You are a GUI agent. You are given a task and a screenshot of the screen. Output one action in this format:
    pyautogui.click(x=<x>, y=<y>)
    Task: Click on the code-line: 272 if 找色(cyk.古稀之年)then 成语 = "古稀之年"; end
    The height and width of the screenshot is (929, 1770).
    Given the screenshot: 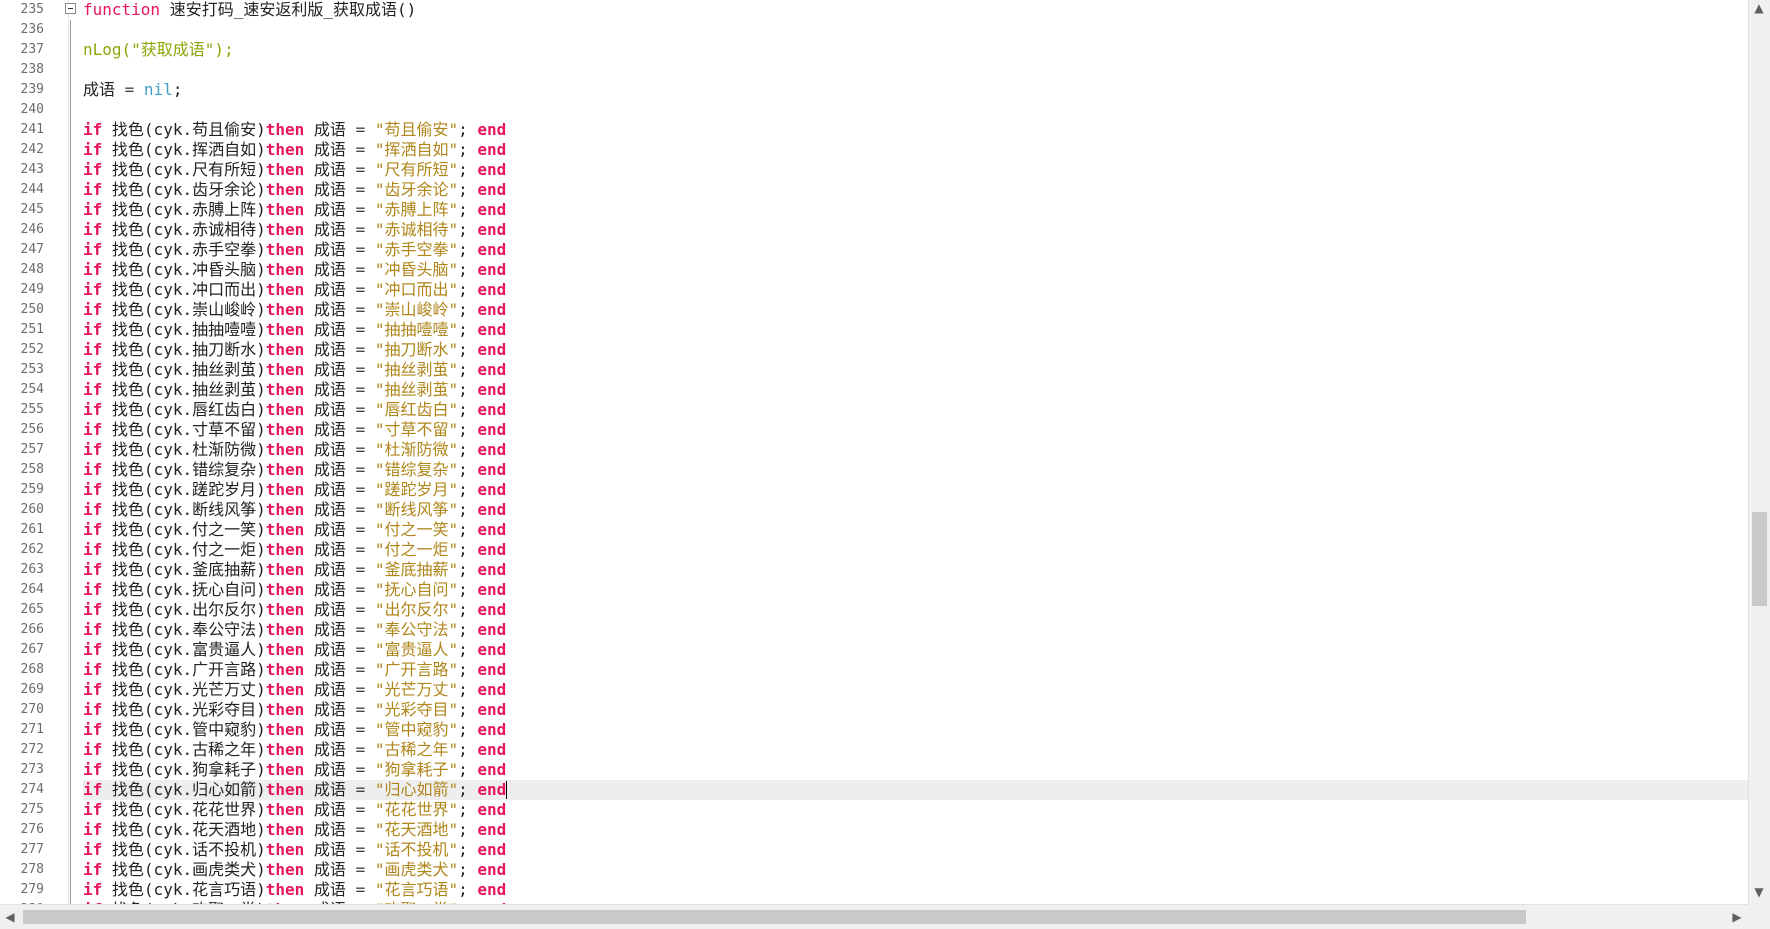 What is the action you would take?
    pyautogui.click(x=874, y=750)
    